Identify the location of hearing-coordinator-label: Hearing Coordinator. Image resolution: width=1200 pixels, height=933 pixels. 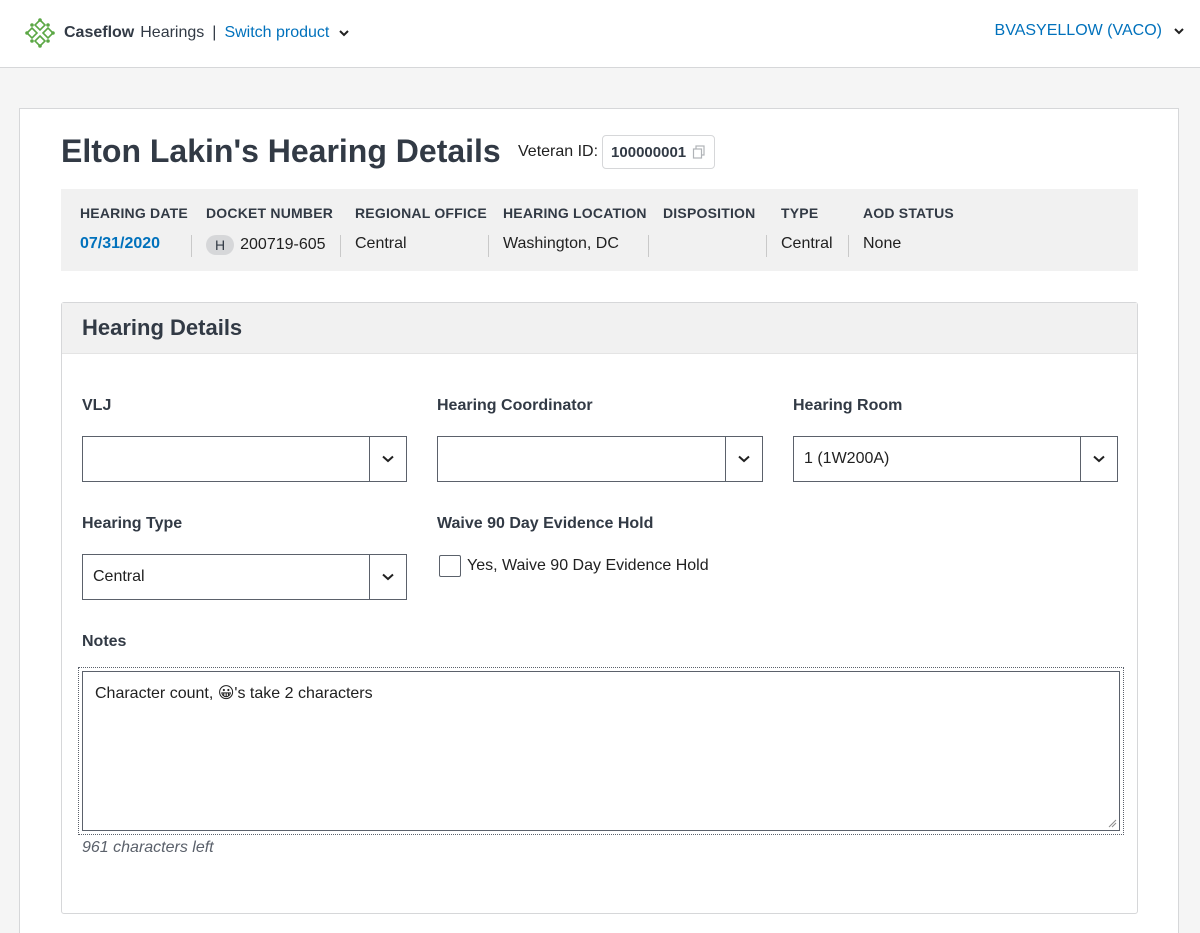
(515, 405).